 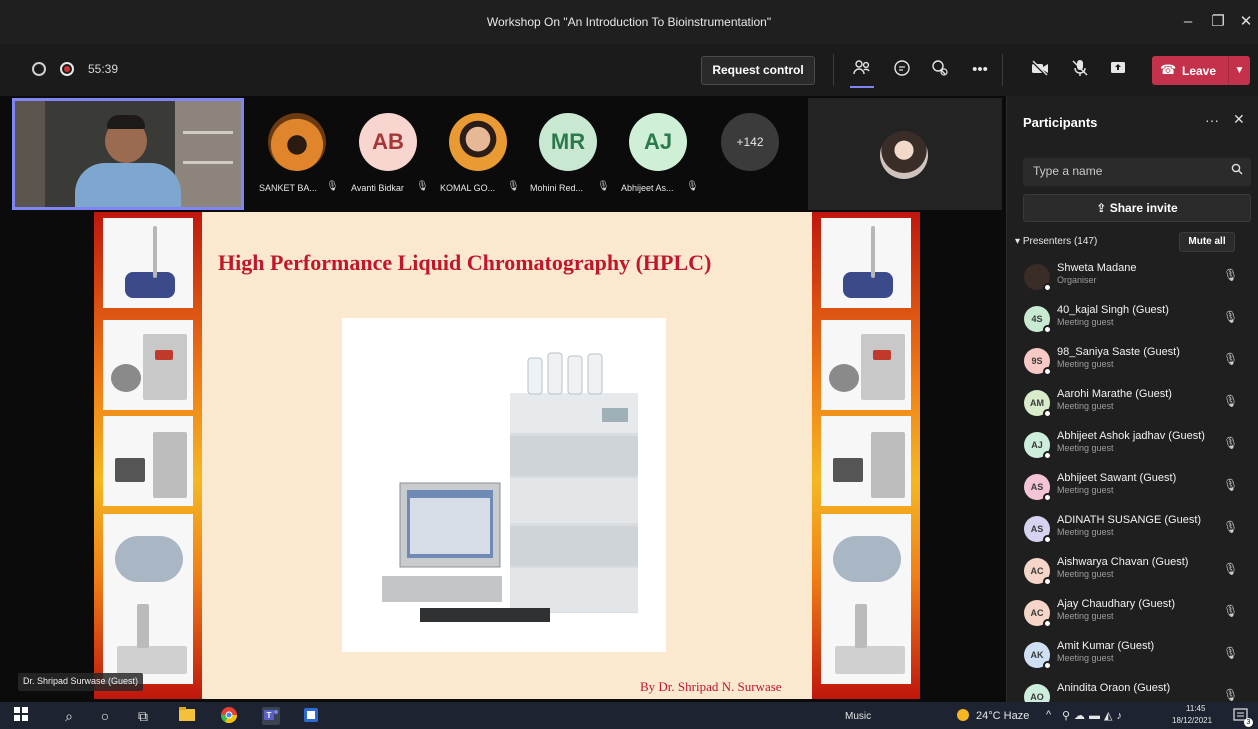 I want to click on task-view-icon: ⧉, so click(x=143, y=716).